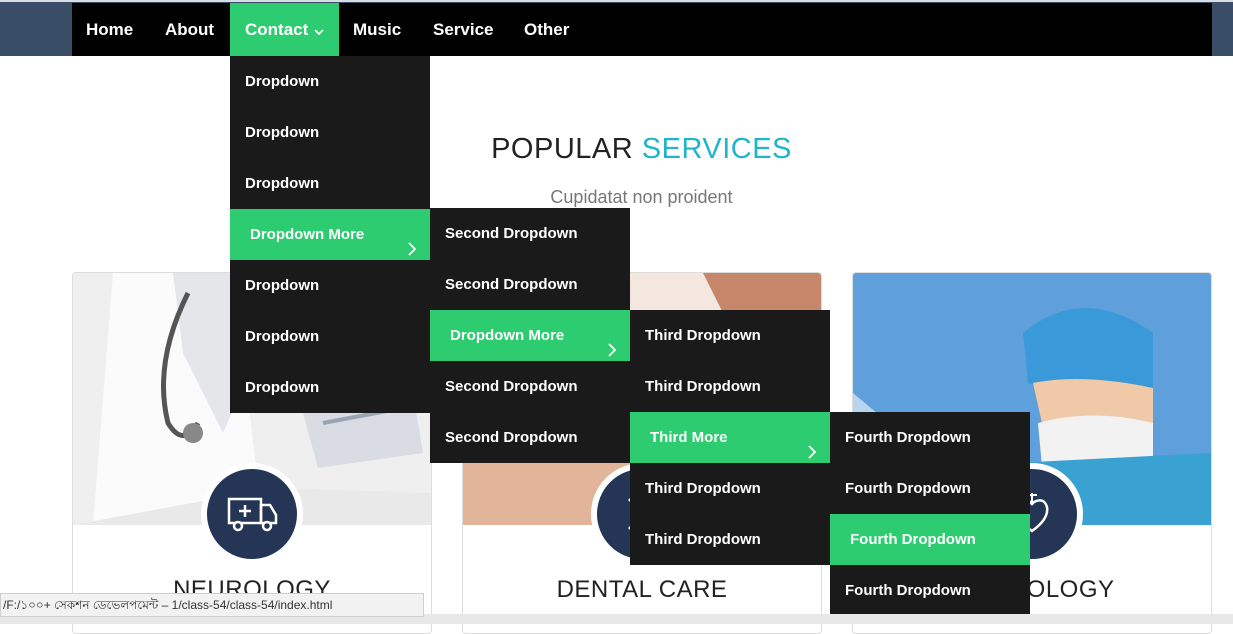 This screenshot has height=634, width=1233. I want to click on nav-service: Service, so click(463, 29).